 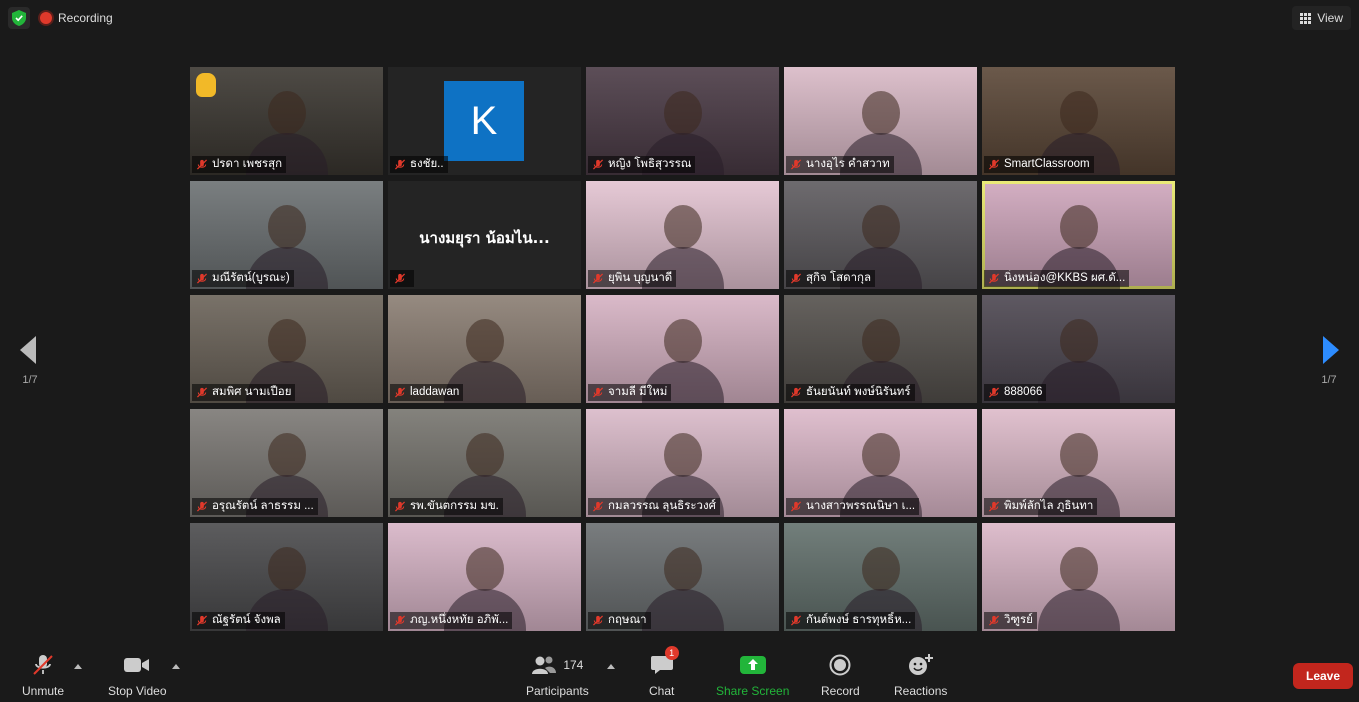 I want to click on share-screen-button: Share Screen, so click(x=752, y=675).